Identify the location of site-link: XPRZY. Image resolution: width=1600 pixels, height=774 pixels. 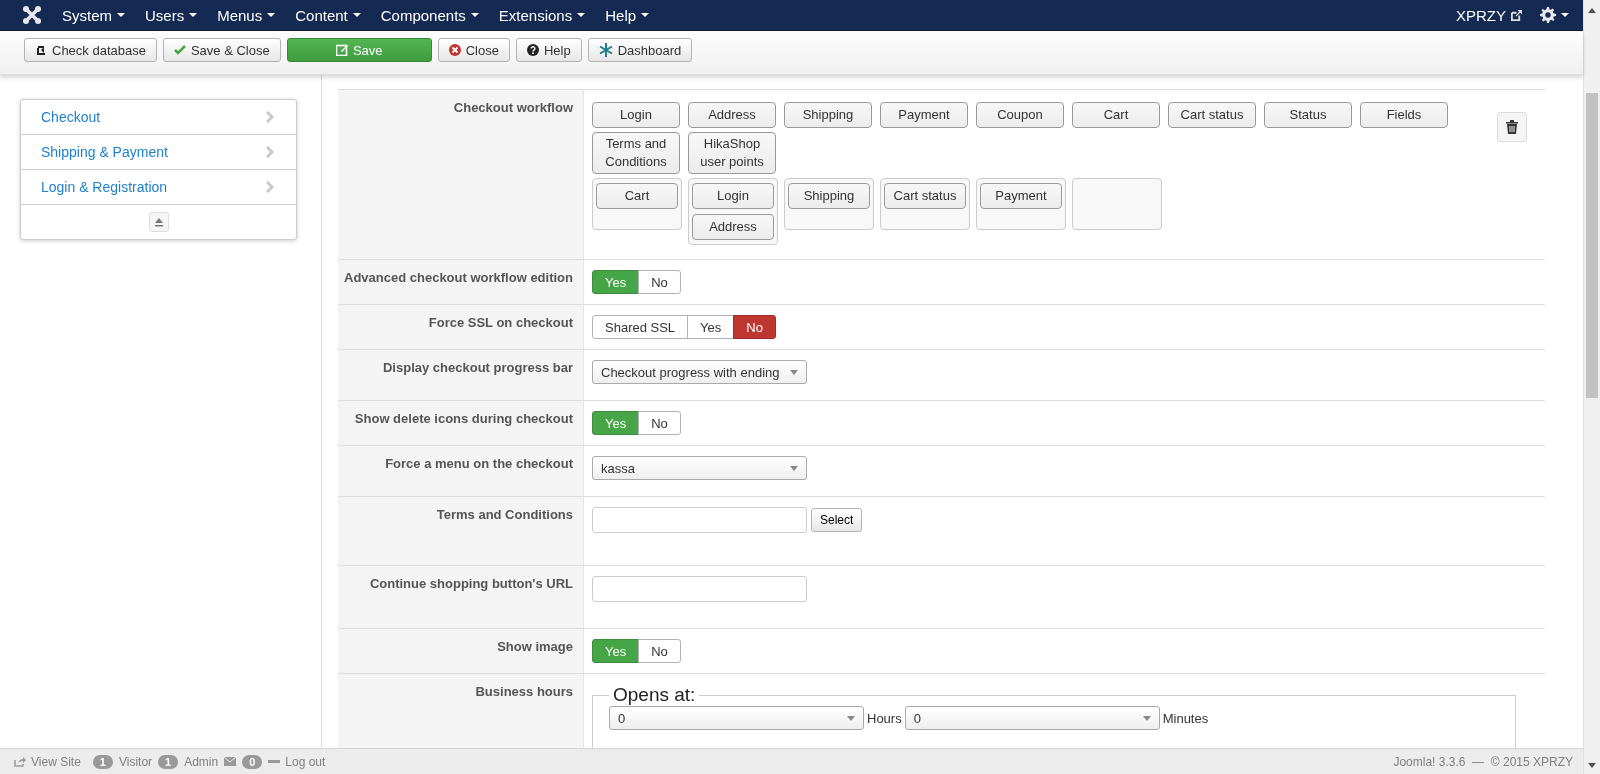
(1489, 15).